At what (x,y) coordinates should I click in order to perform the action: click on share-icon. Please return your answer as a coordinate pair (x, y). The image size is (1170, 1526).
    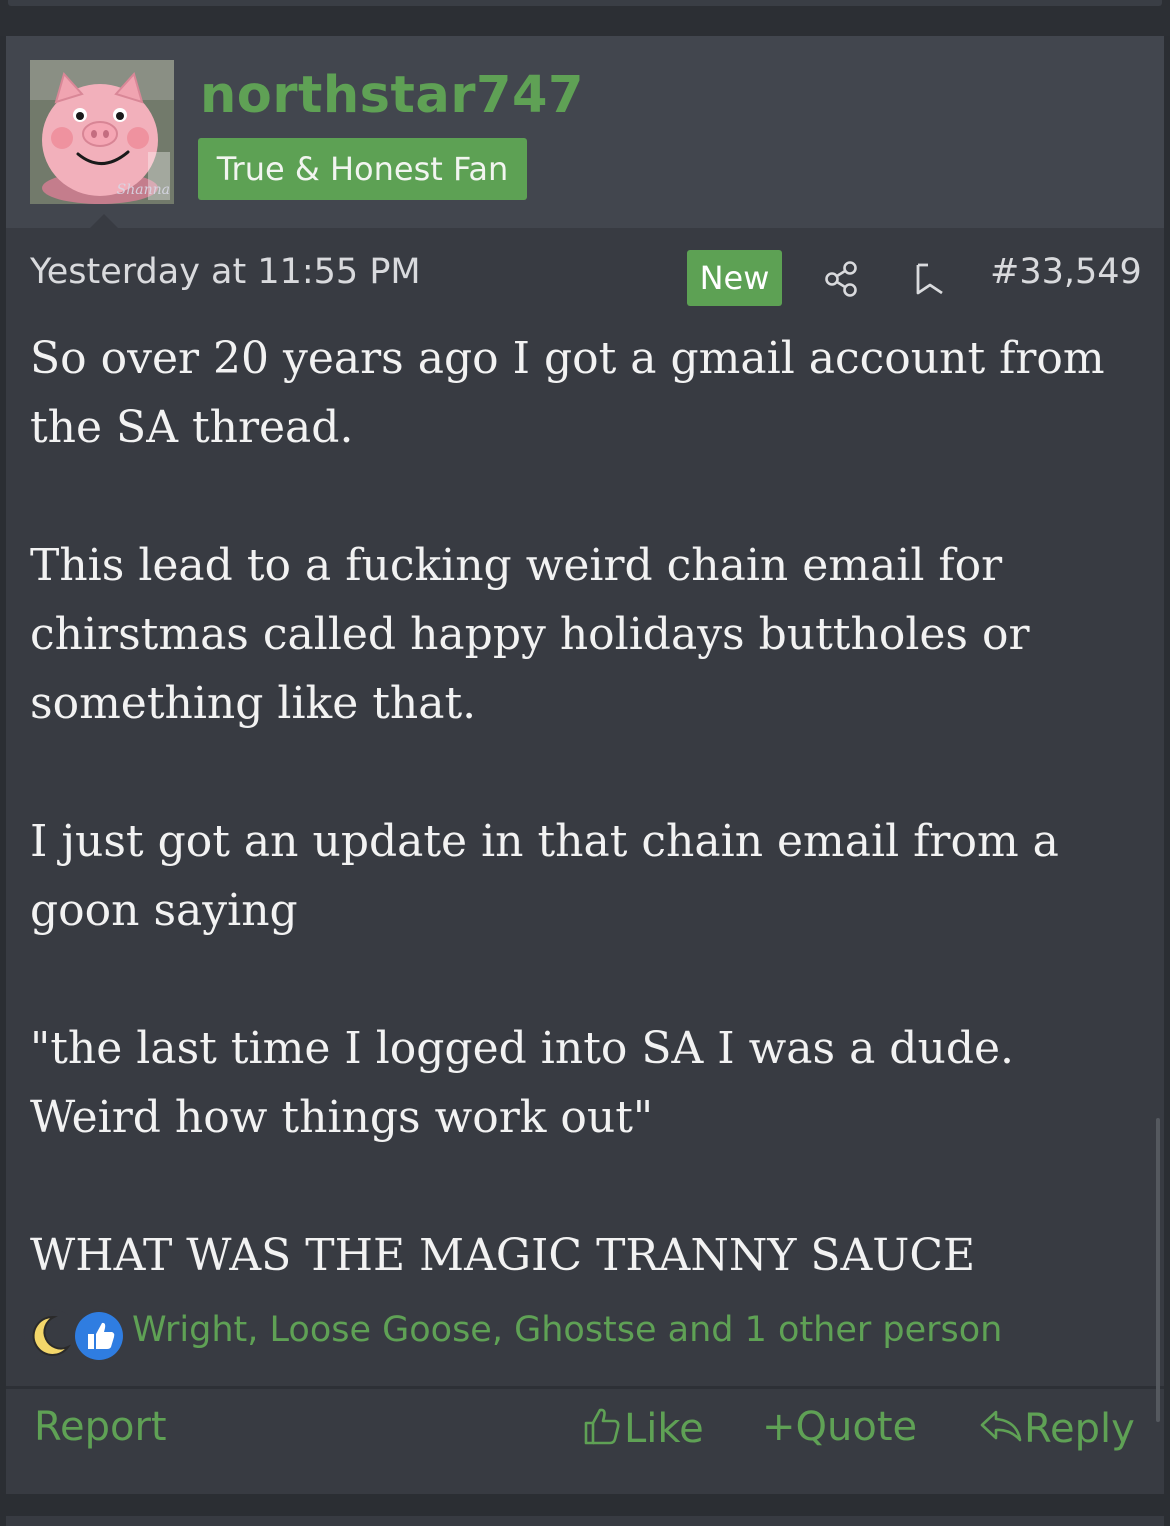
    Looking at the image, I should click on (841, 279).